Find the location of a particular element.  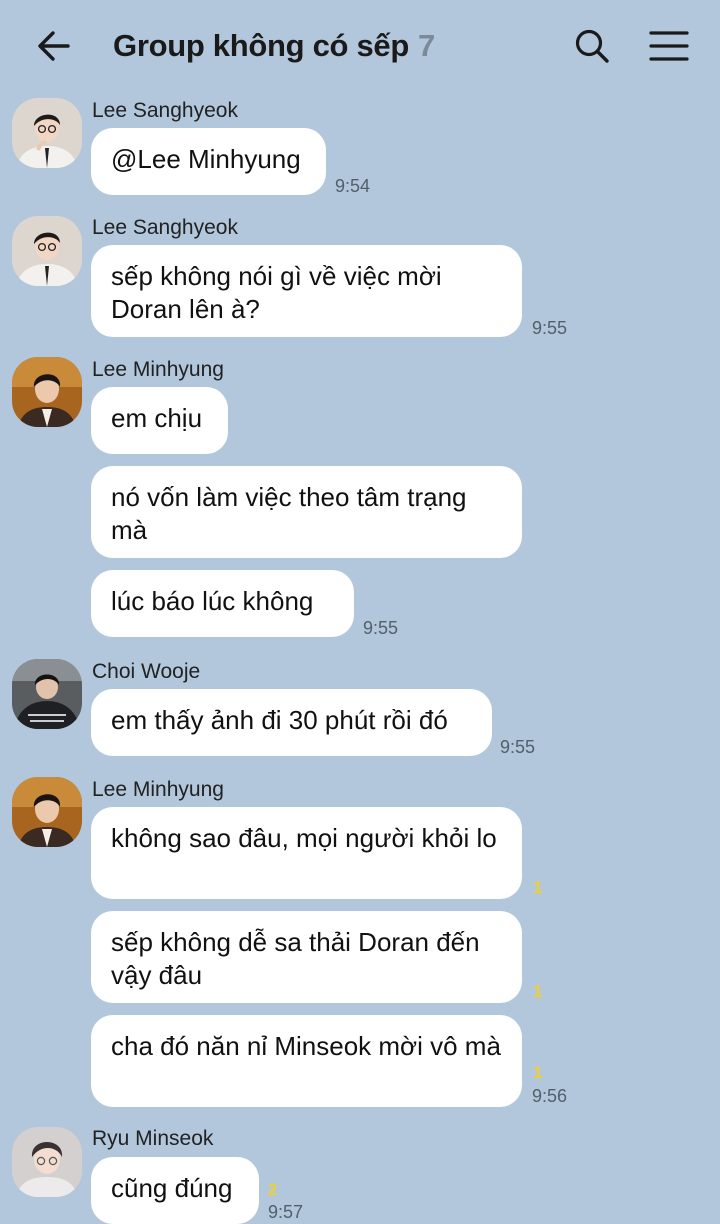

message-text: sếp không dễ sa thải Doran đến vậy đâu is located at coordinates (295, 958).